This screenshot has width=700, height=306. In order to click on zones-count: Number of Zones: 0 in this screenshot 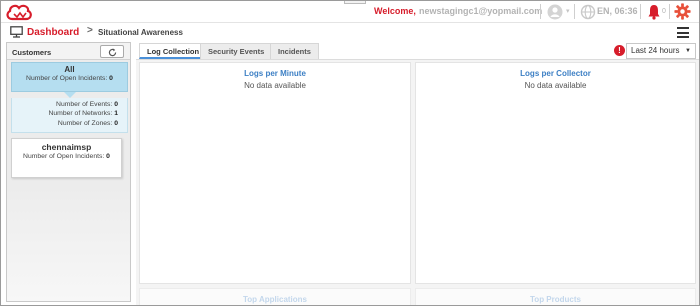, I will do `click(87, 123)`.